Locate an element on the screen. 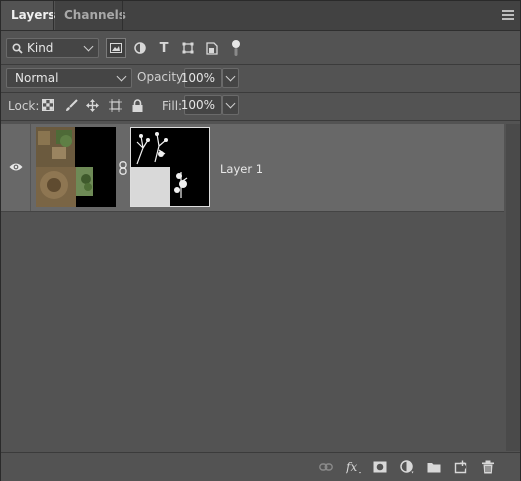  add-mask-icon is located at coordinates (380, 467).